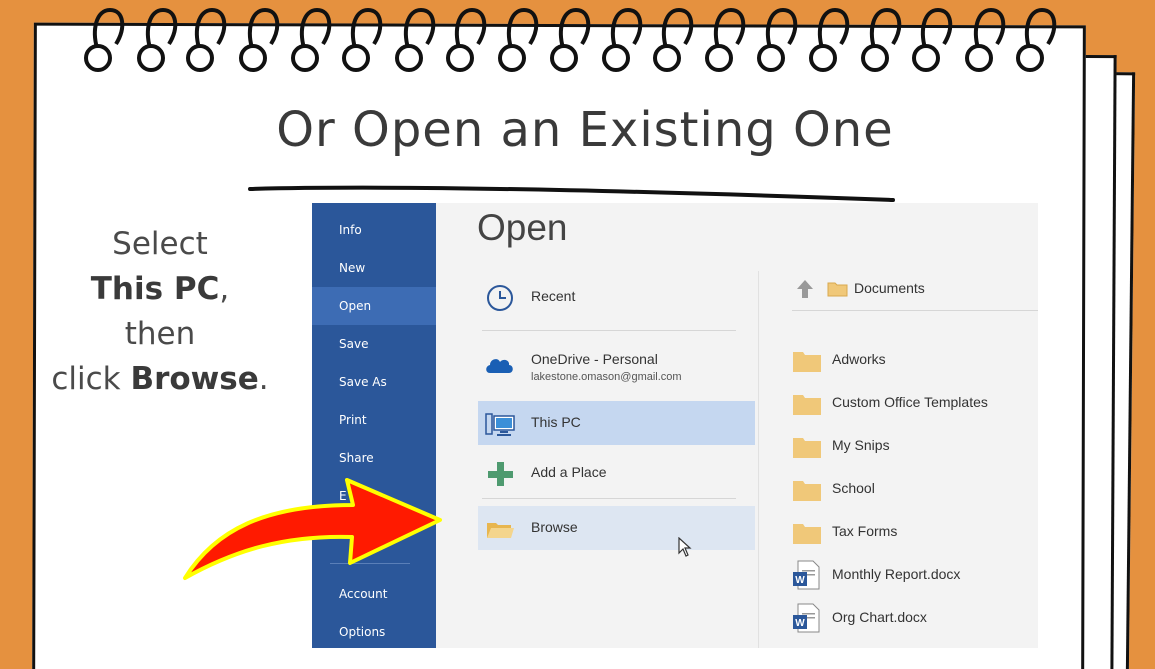 This screenshot has width=1155, height=669. Describe the element at coordinates (616, 297) in the screenshot. I see `place-recent: Recent` at that location.